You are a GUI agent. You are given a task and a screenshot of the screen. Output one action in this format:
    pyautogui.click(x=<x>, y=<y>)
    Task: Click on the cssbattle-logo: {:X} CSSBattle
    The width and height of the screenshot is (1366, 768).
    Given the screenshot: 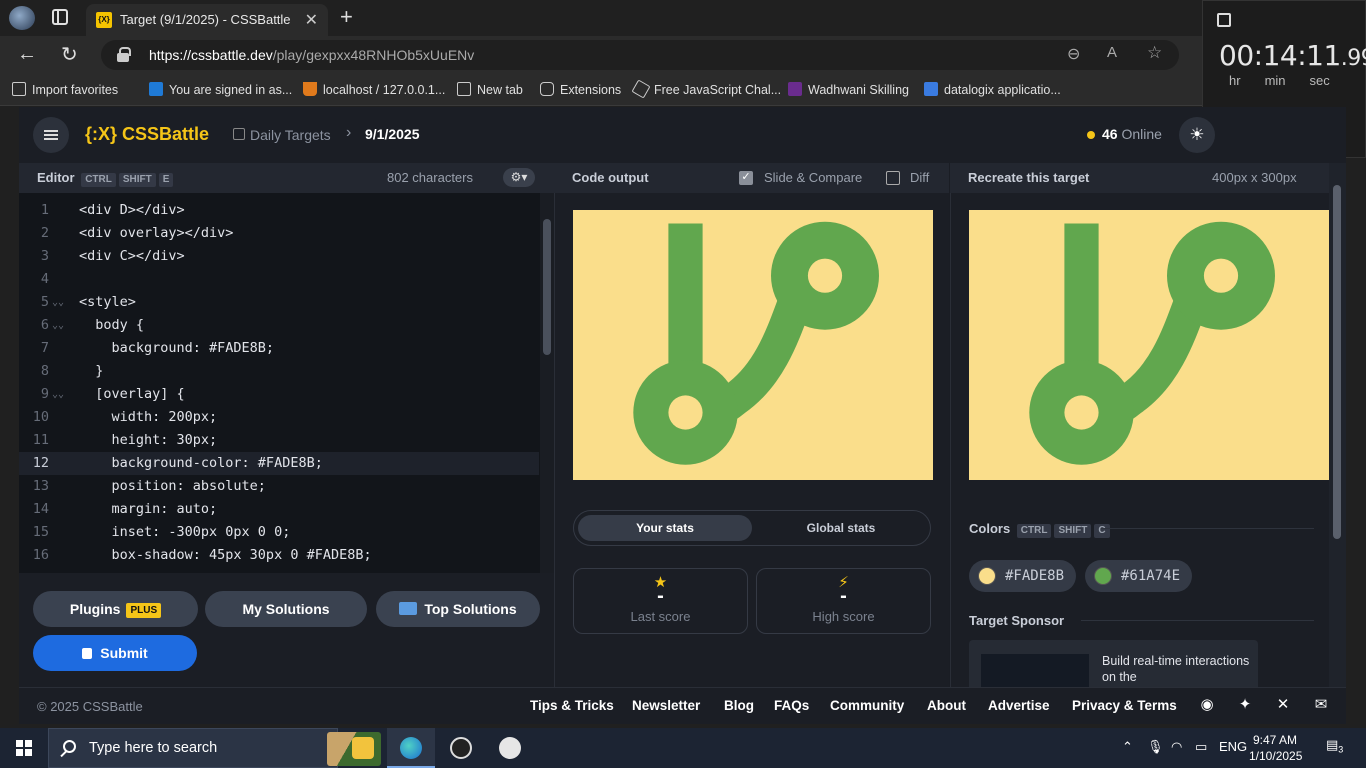 What is the action you would take?
    pyautogui.click(x=147, y=134)
    